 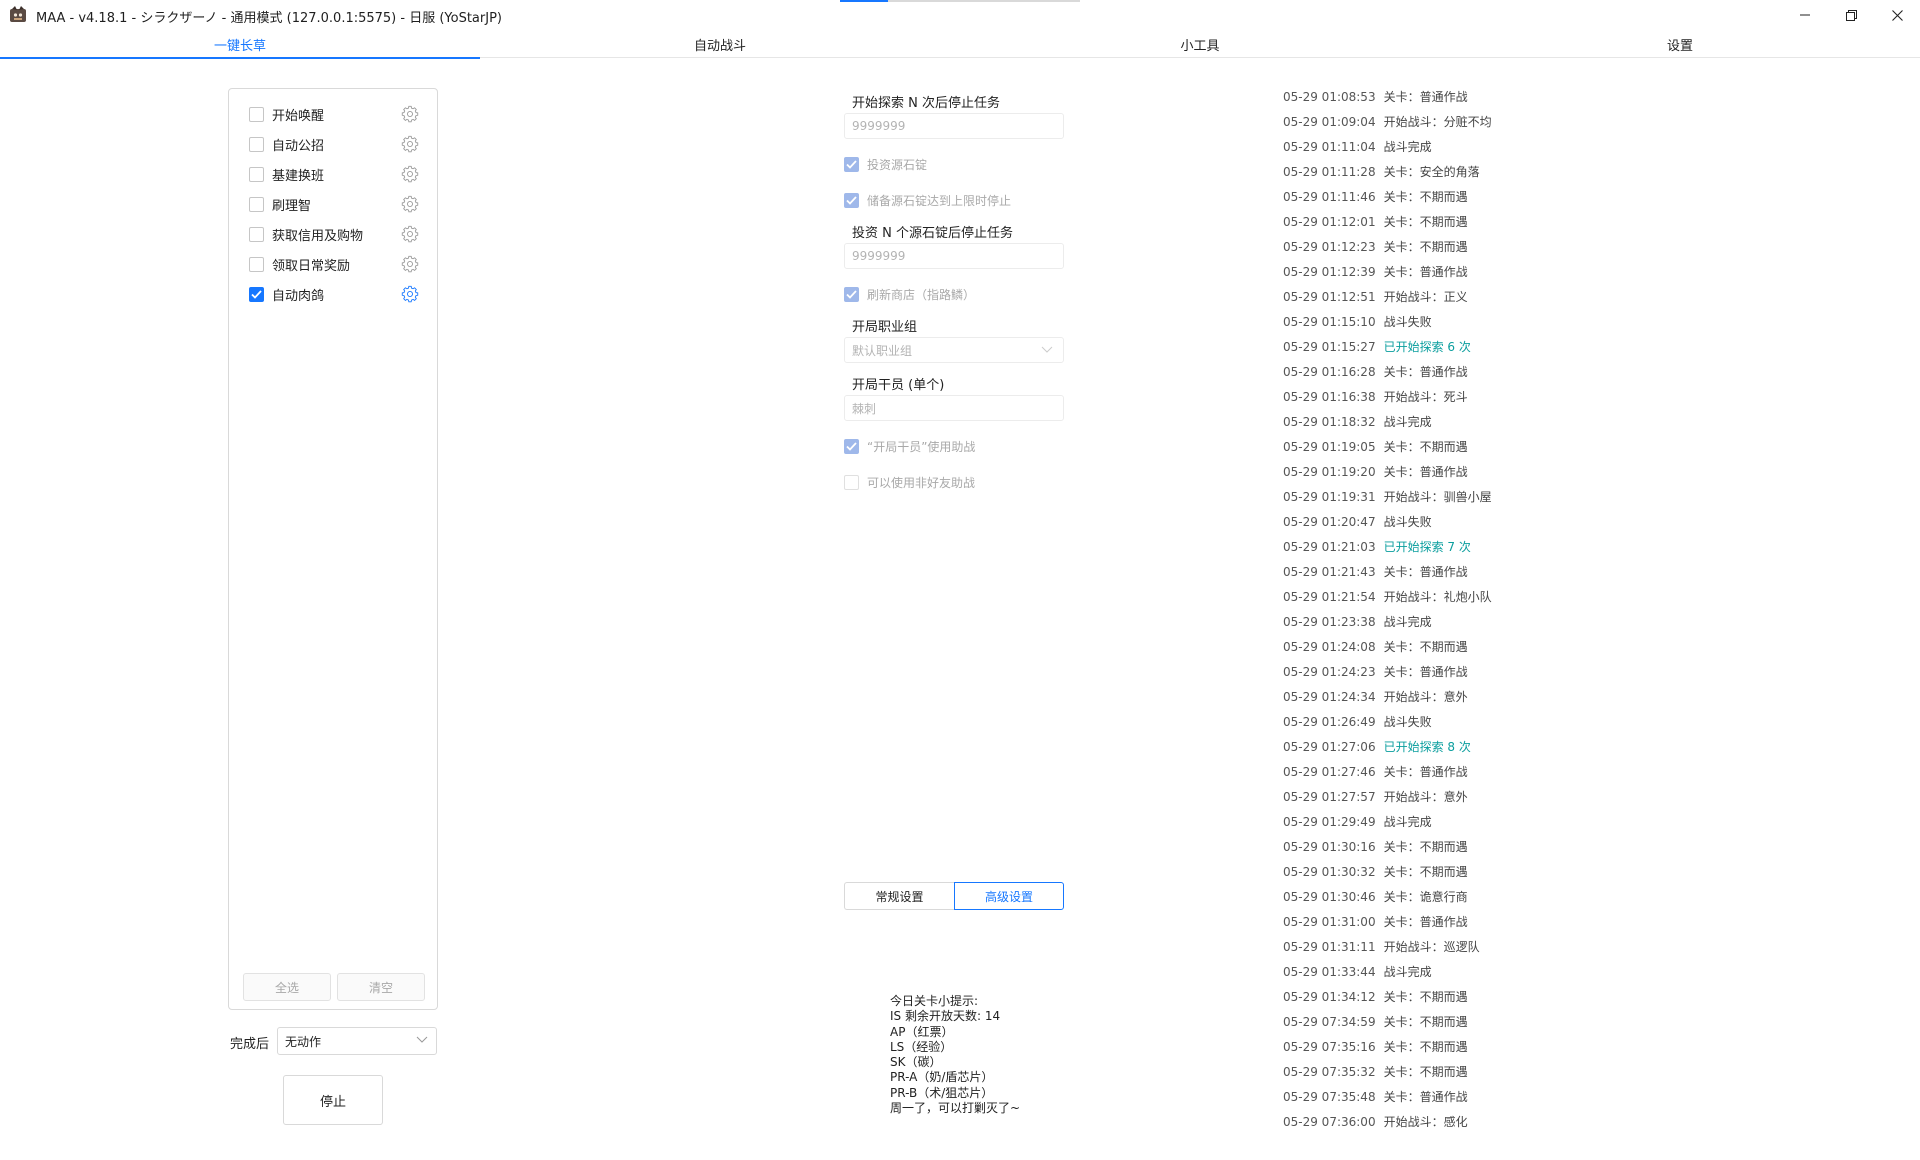 What do you see at coordinates (1407, 822) in the screenshot?
I see `log-message: 战斗完成` at bounding box center [1407, 822].